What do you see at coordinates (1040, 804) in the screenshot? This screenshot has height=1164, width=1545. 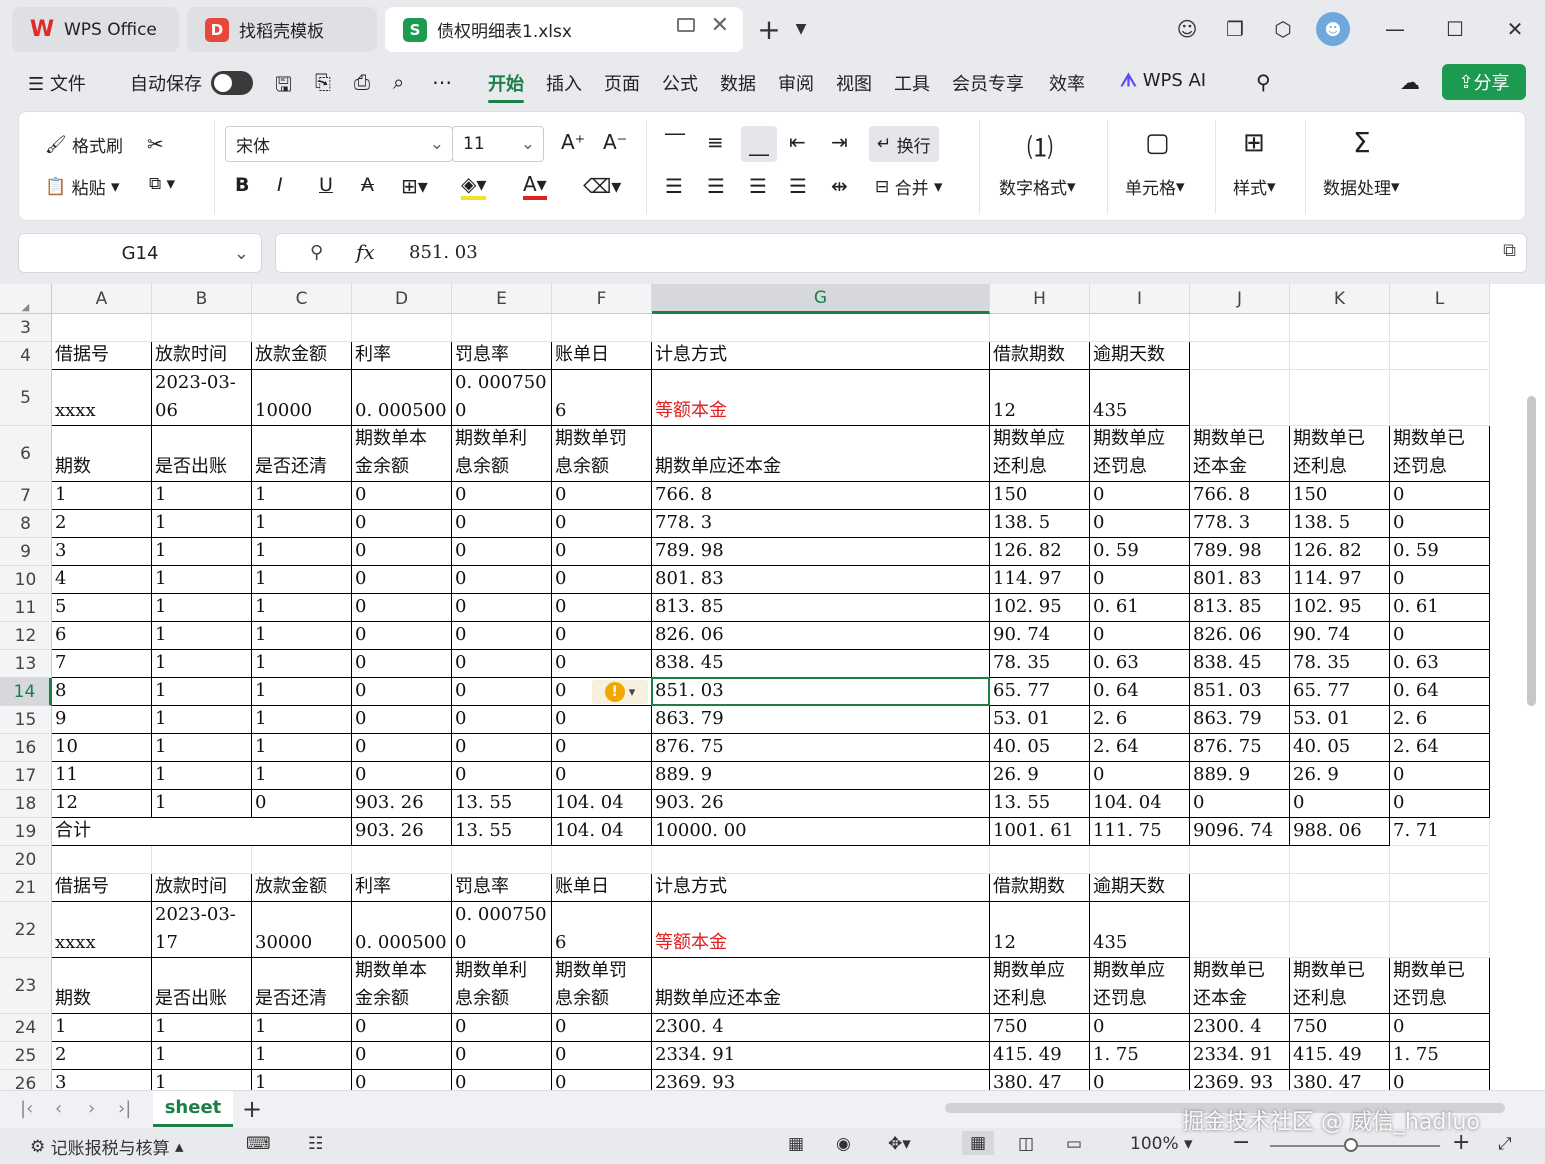 I see `cell-h18: 13. 55` at bounding box center [1040, 804].